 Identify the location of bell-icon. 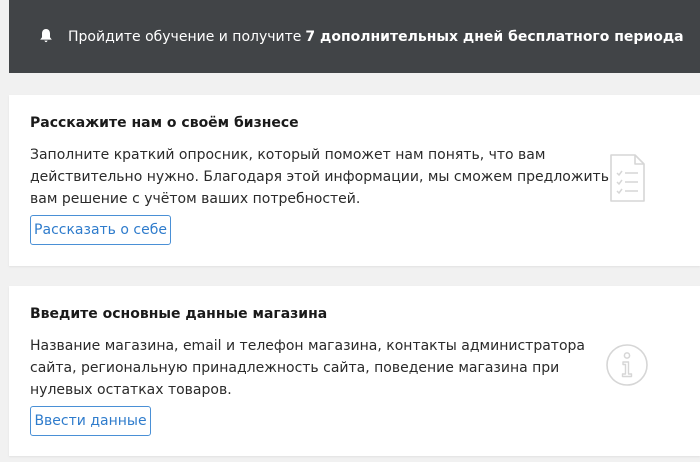
(46, 36).